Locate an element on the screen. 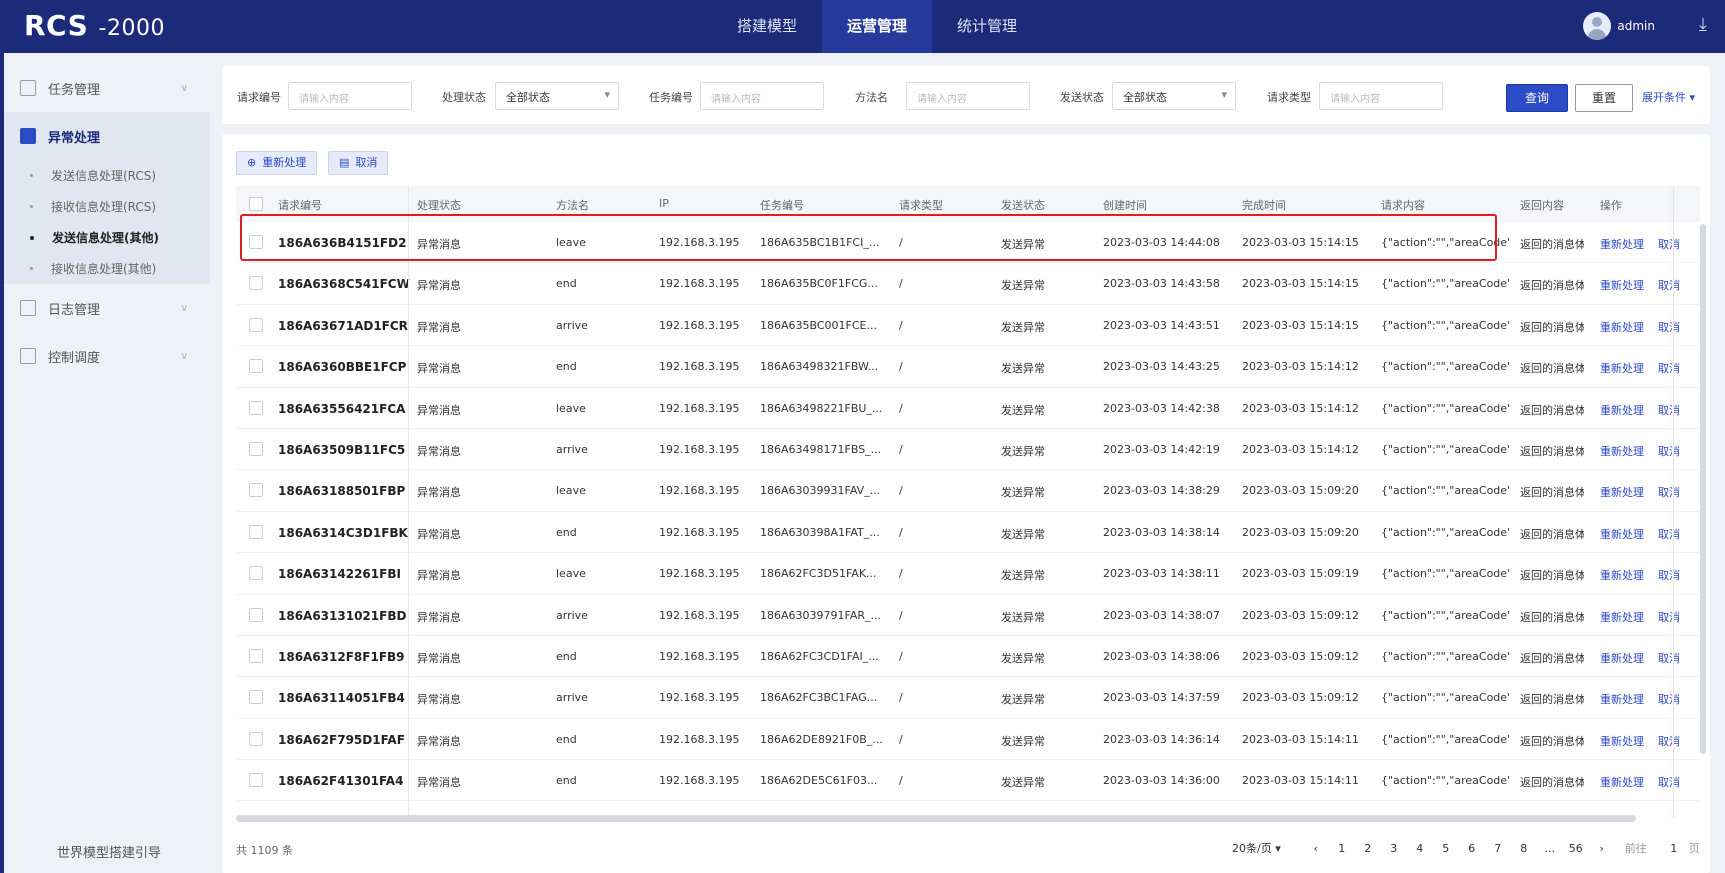 This screenshot has width=1725, height=873. col-request-no: 请求编号 is located at coordinates (300, 205).